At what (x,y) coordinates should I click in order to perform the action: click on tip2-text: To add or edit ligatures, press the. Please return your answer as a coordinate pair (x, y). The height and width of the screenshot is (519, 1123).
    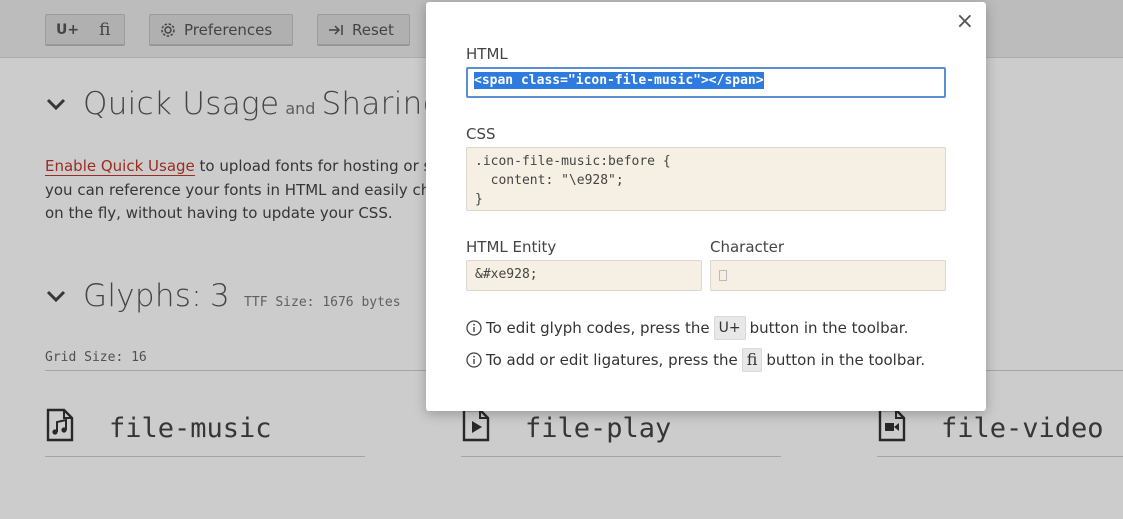
    Looking at the image, I should click on (612, 360).